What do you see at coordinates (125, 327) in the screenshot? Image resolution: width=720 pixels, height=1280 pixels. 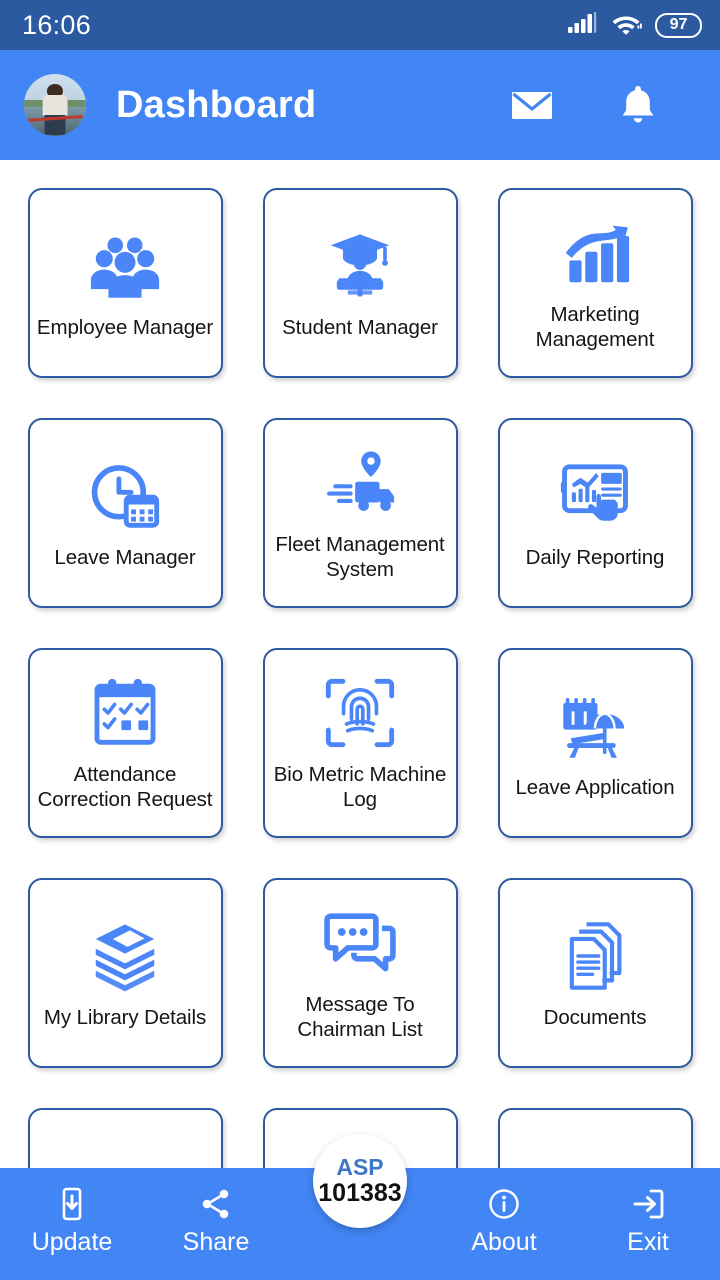 I see `card-label: Employee Manager` at bounding box center [125, 327].